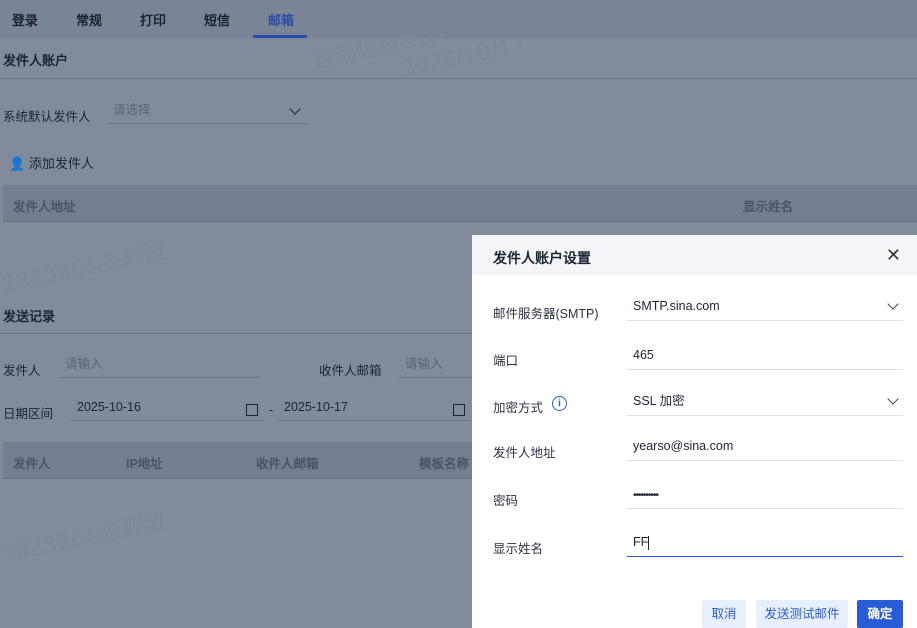 The height and width of the screenshot is (628, 917). Describe the element at coordinates (802, 614) in the screenshot. I see `send-test-email-button: 发送测试邮件` at that location.